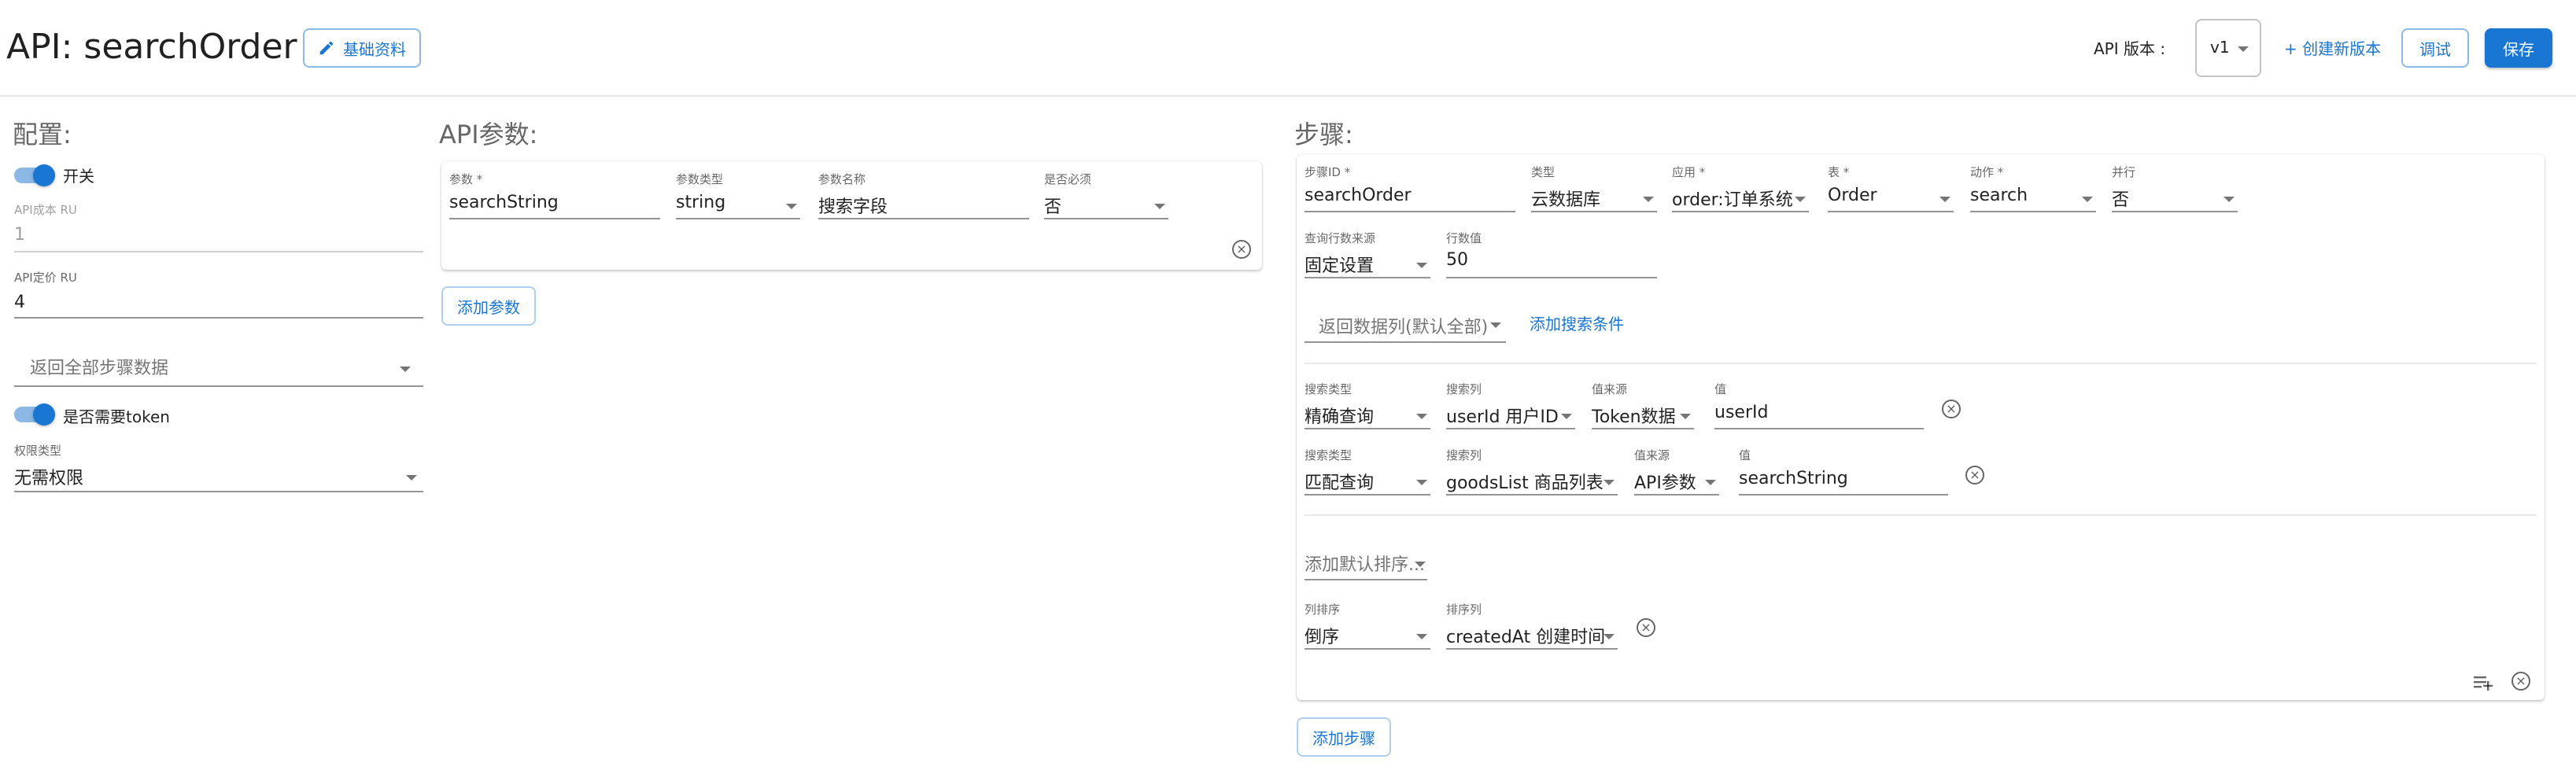 The height and width of the screenshot is (770, 2576). What do you see at coordinates (36, 175) in the screenshot?
I see `enable-switch` at bounding box center [36, 175].